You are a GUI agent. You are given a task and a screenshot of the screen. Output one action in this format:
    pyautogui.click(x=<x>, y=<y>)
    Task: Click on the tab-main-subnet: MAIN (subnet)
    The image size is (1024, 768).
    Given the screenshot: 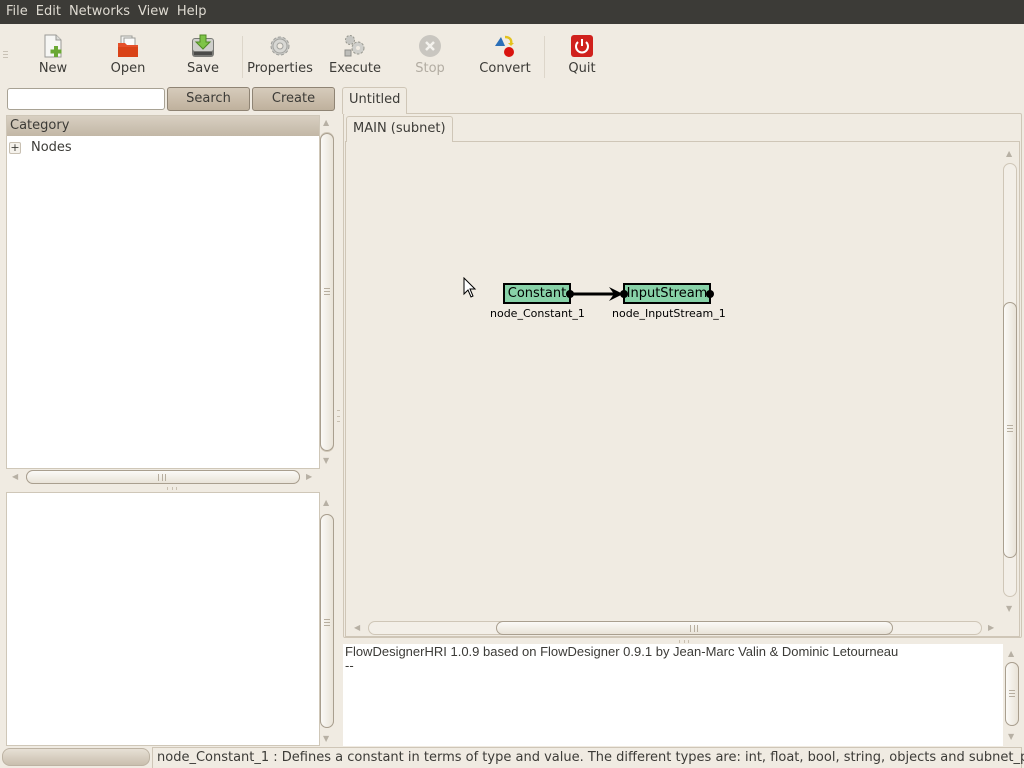 What is the action you would take?
    pyautogui.click(x=399, y=129)
    